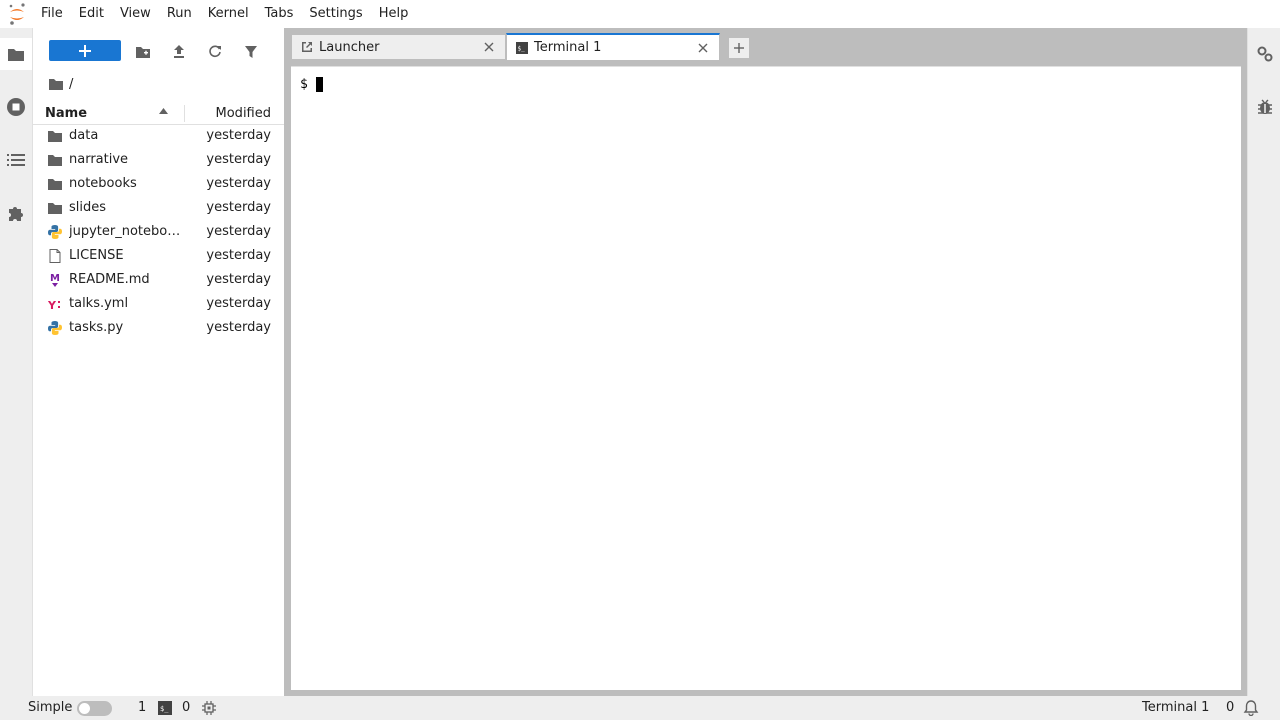  I want to click on tab-terminal-1: $_ Terminal 1, so click(613, 46).